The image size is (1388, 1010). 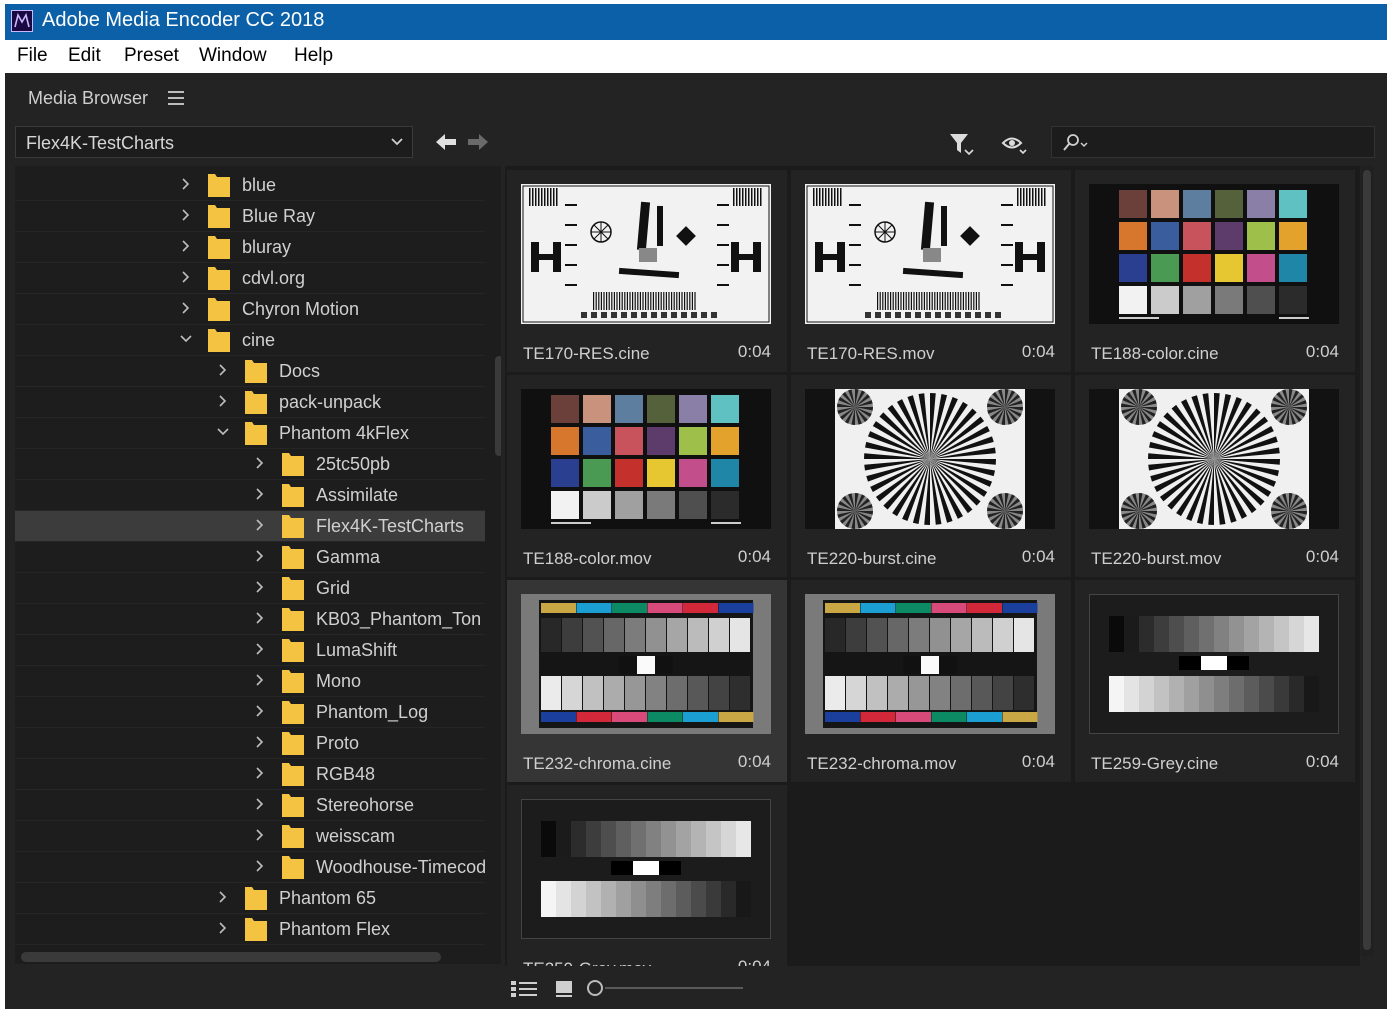 I want to click on tree-row: weisscam, so click(x=250, y=836).